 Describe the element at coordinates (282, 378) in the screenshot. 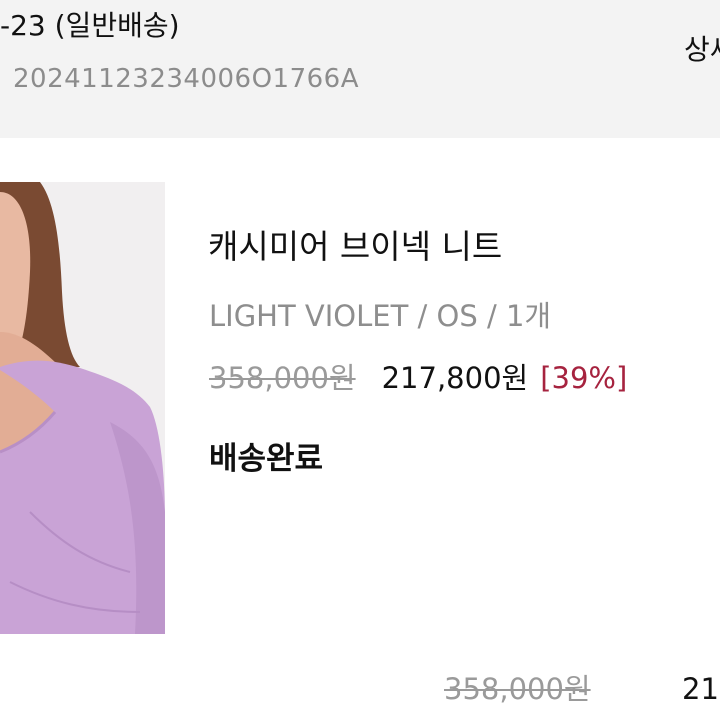

I see `original-price: 358,000원` at that location.